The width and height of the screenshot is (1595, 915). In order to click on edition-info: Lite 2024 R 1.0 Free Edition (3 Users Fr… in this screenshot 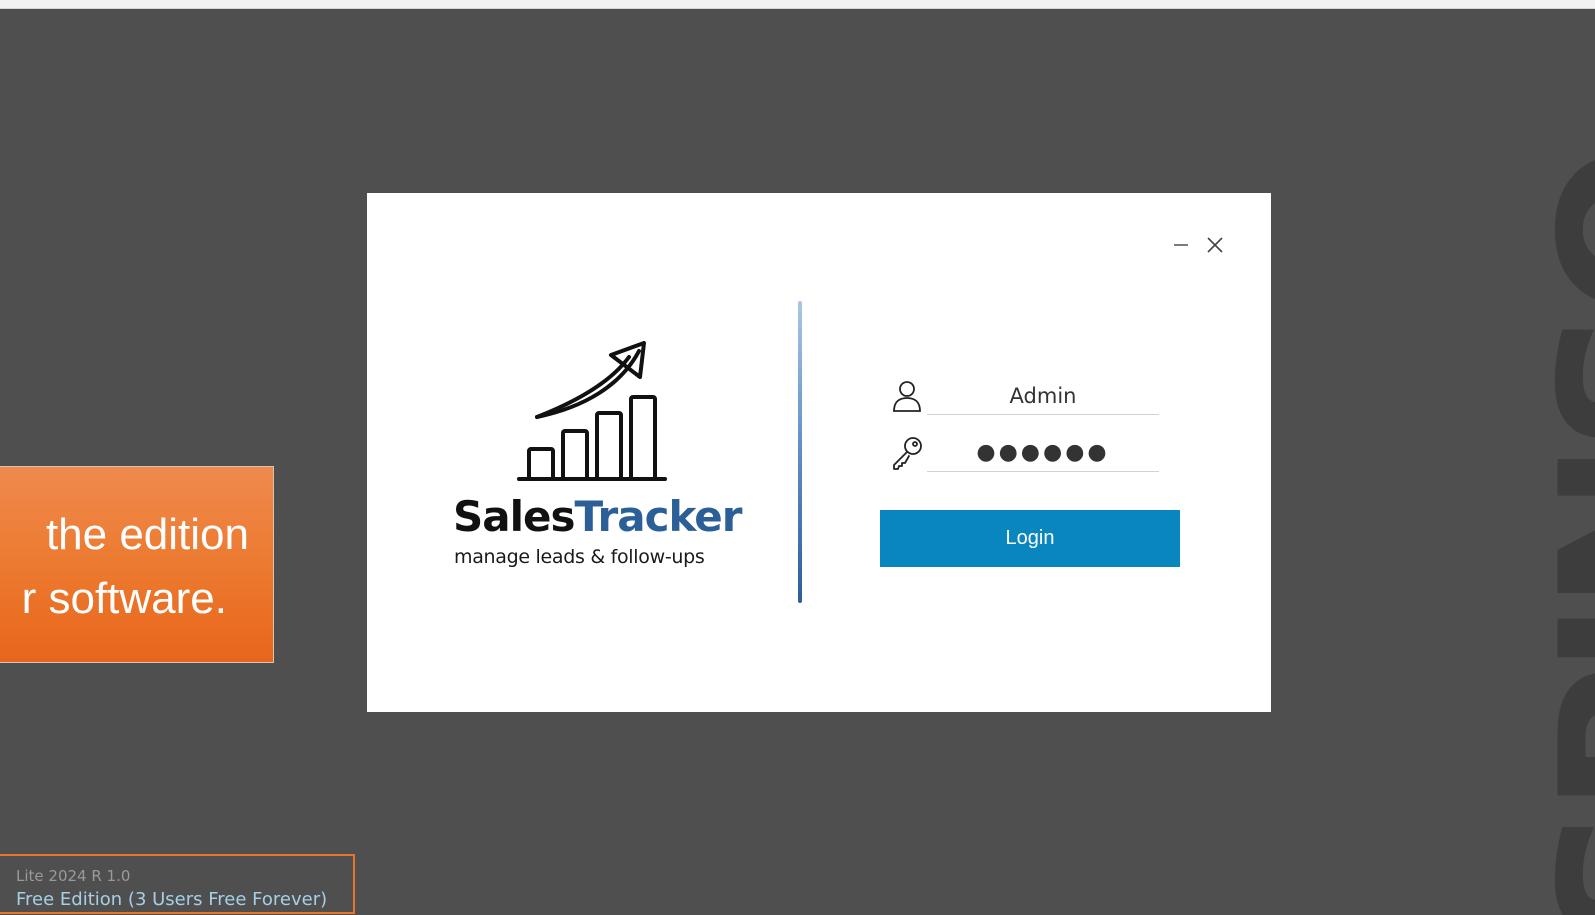, I will do `click(177, 884)`.